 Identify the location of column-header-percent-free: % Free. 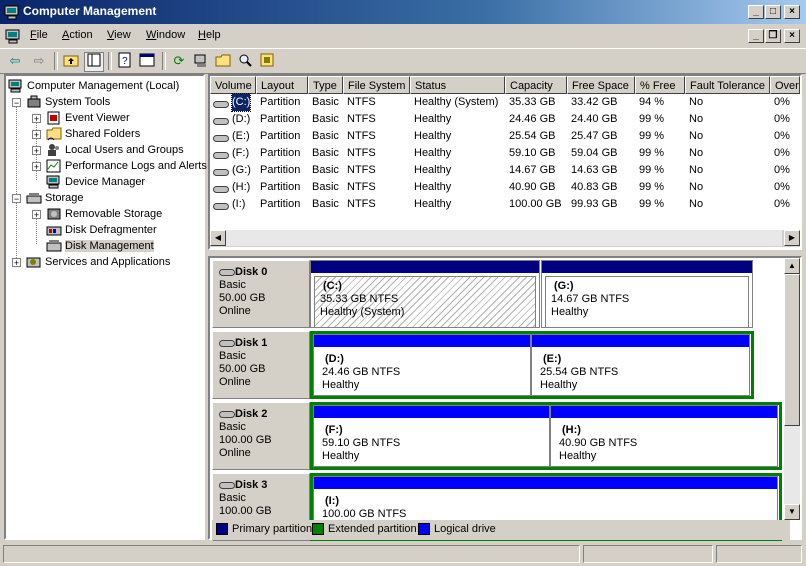
(660, 85).